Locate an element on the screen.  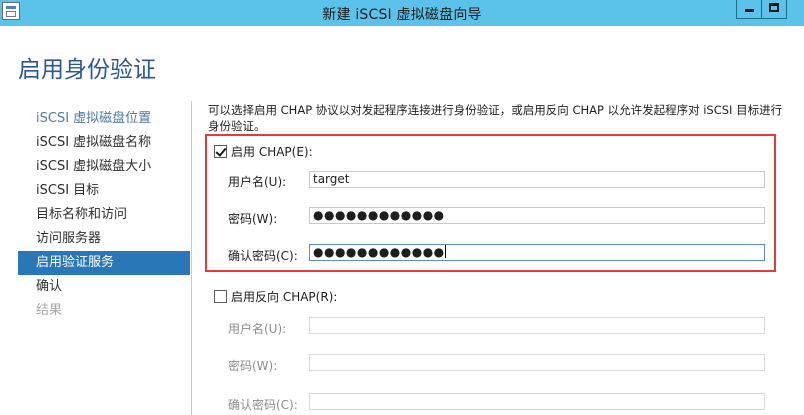
reverse-chap-username-input is located at coordinates (537, 325).